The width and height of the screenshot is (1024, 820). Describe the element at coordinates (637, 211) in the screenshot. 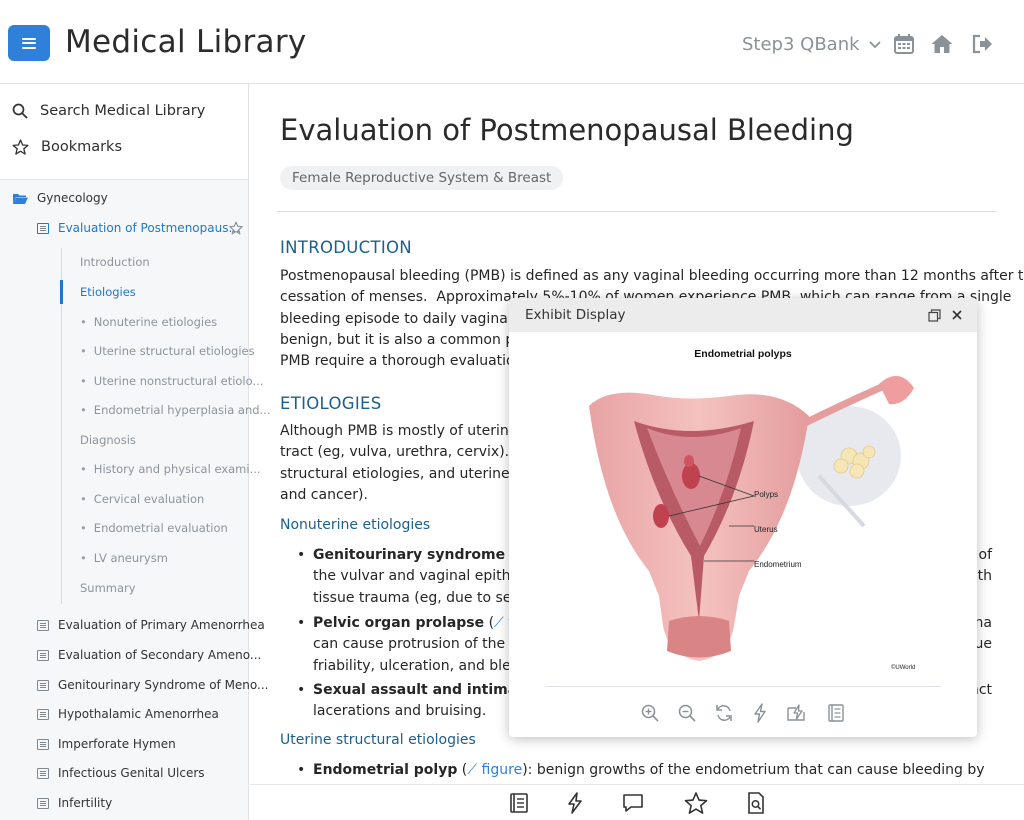

I see `title-divider` at that location.